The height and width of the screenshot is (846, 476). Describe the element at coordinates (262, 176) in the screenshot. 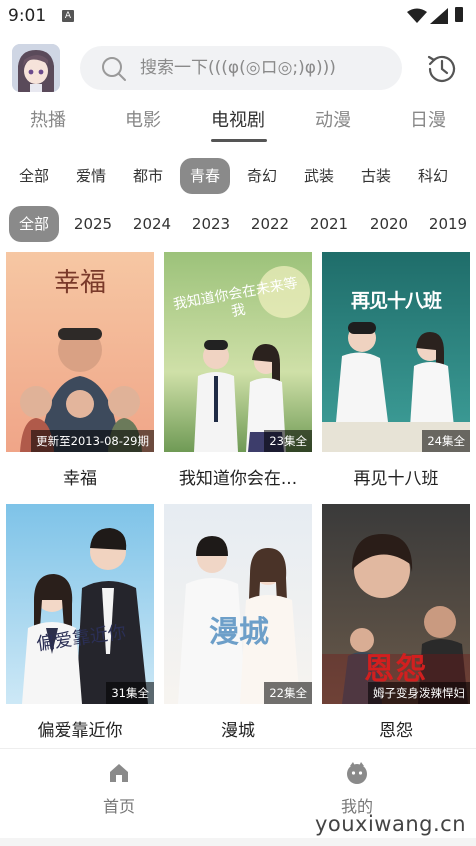

I see `genre-fantasy: 奇幻` at that location.